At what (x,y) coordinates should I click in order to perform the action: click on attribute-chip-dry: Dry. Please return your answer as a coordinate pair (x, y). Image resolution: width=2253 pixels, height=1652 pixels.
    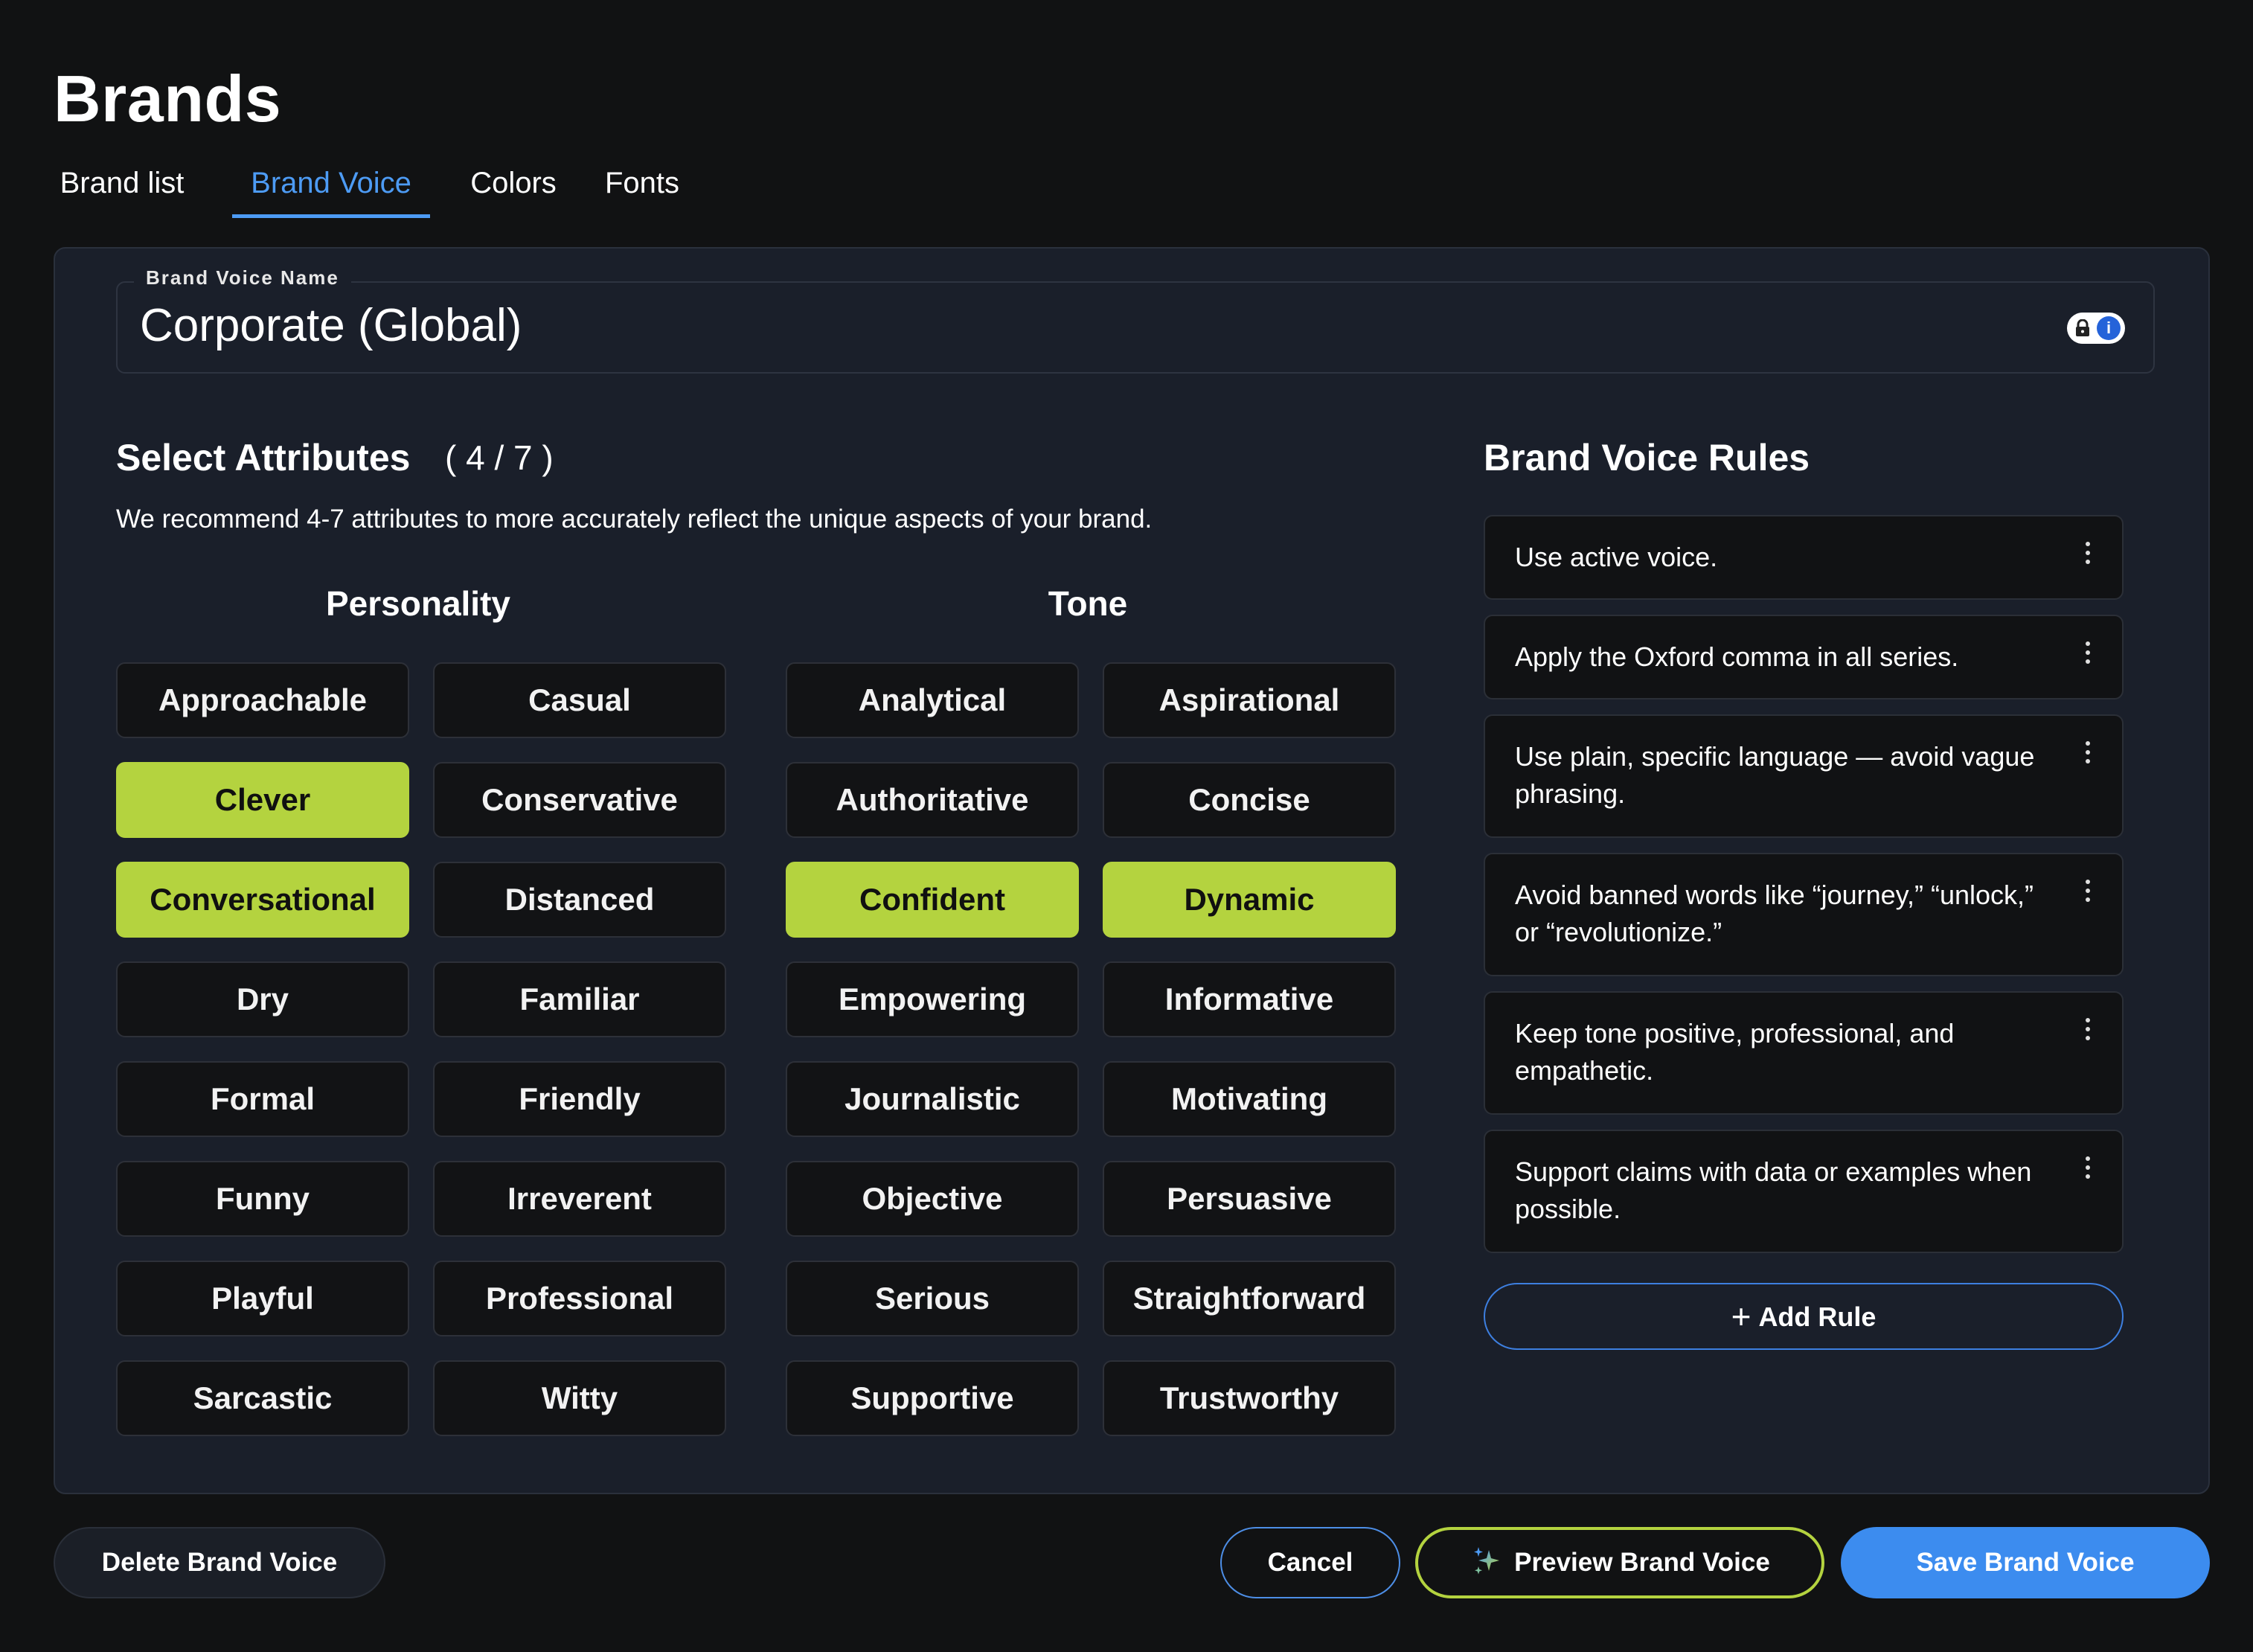
    Looking at the image, I should click on (262, 999).